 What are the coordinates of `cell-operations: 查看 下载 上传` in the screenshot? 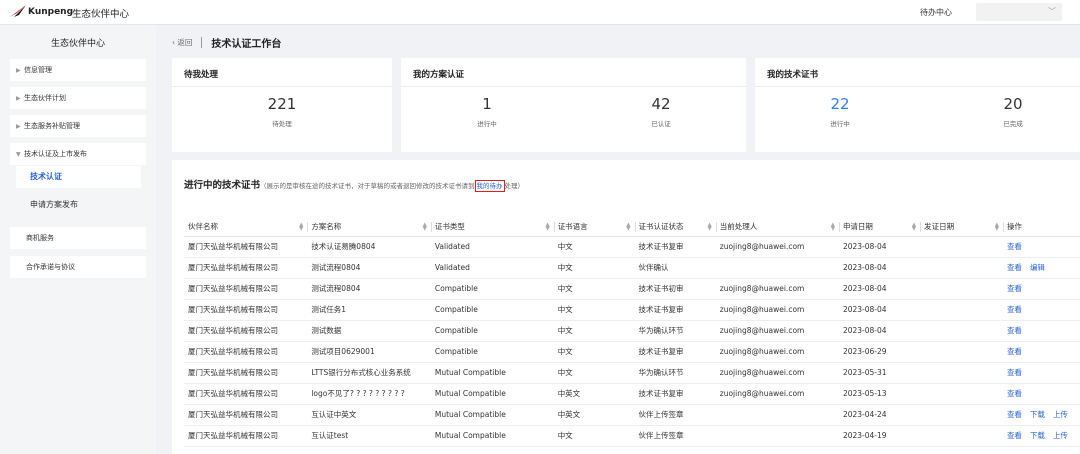 It's located at (1041, 415).